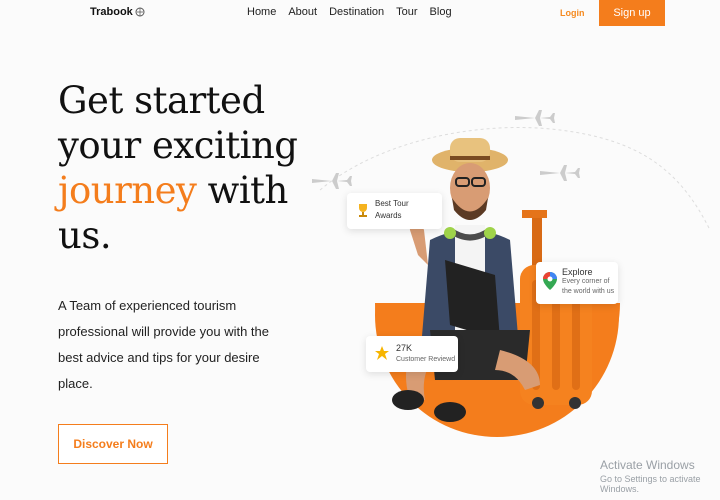 The height and width of the screenshot is (500, 720). I want to click on explore-line-2: the world with us, so click(588, 291).